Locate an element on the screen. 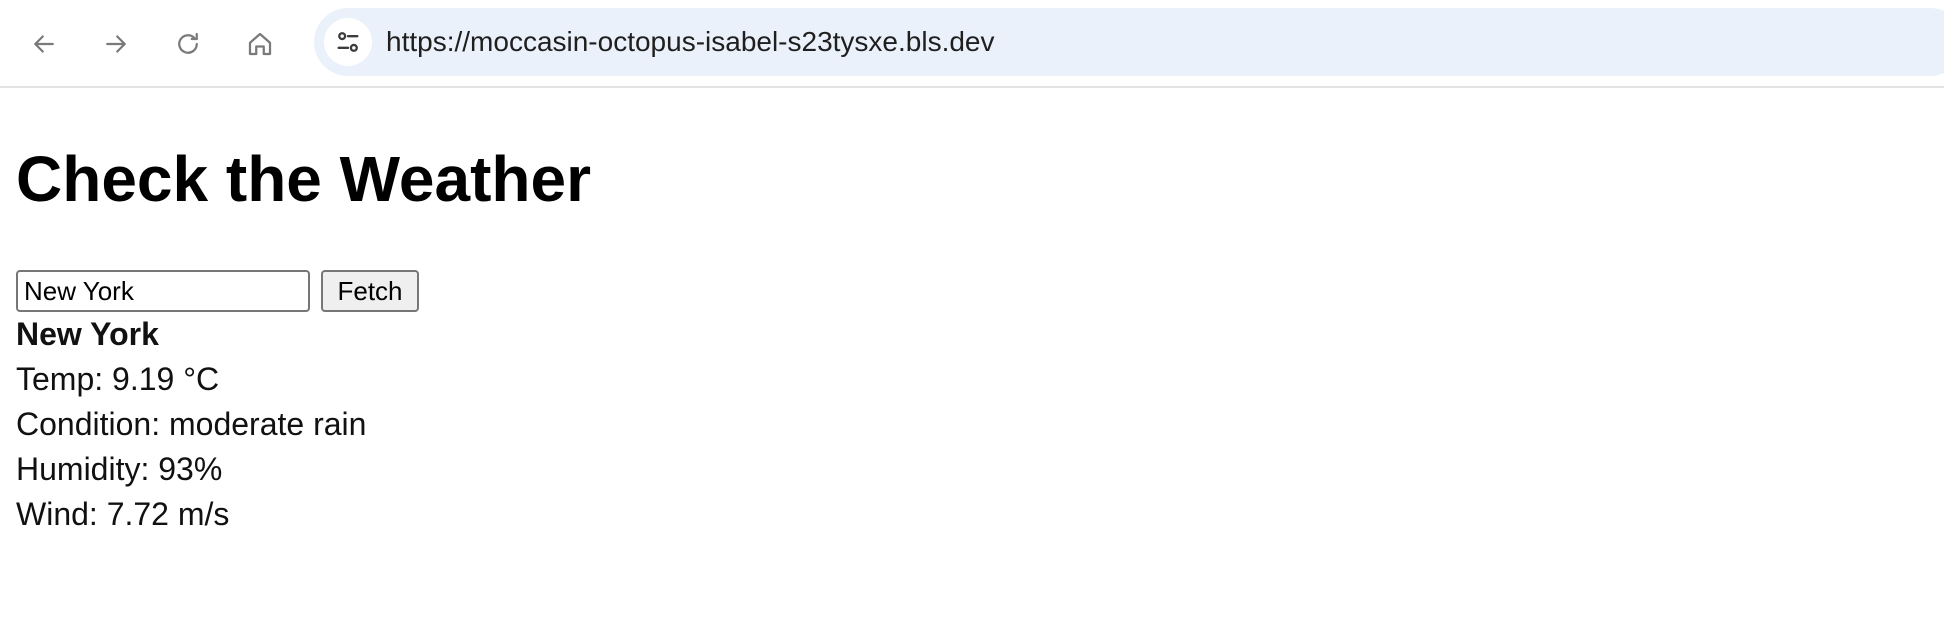 The height and width of the screenshot is (636, 1944). result-condition: Condition: moderate rain is located at coordinates (191, 424).